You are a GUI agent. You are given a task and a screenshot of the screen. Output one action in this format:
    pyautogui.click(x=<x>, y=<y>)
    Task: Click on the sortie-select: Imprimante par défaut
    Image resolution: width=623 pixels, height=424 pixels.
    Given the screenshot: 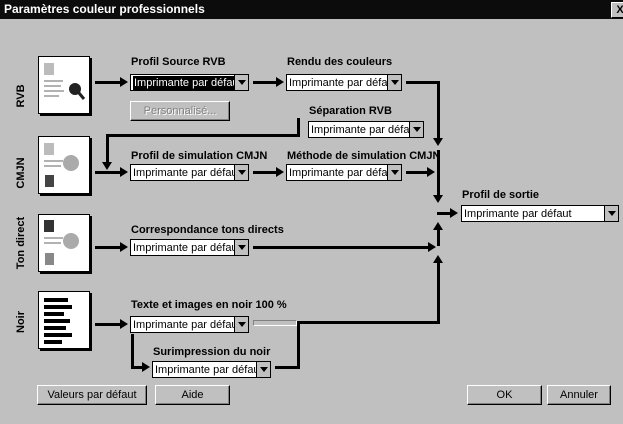 What is the action you would take?
    pyautogui.click(x=540, y=213)
    